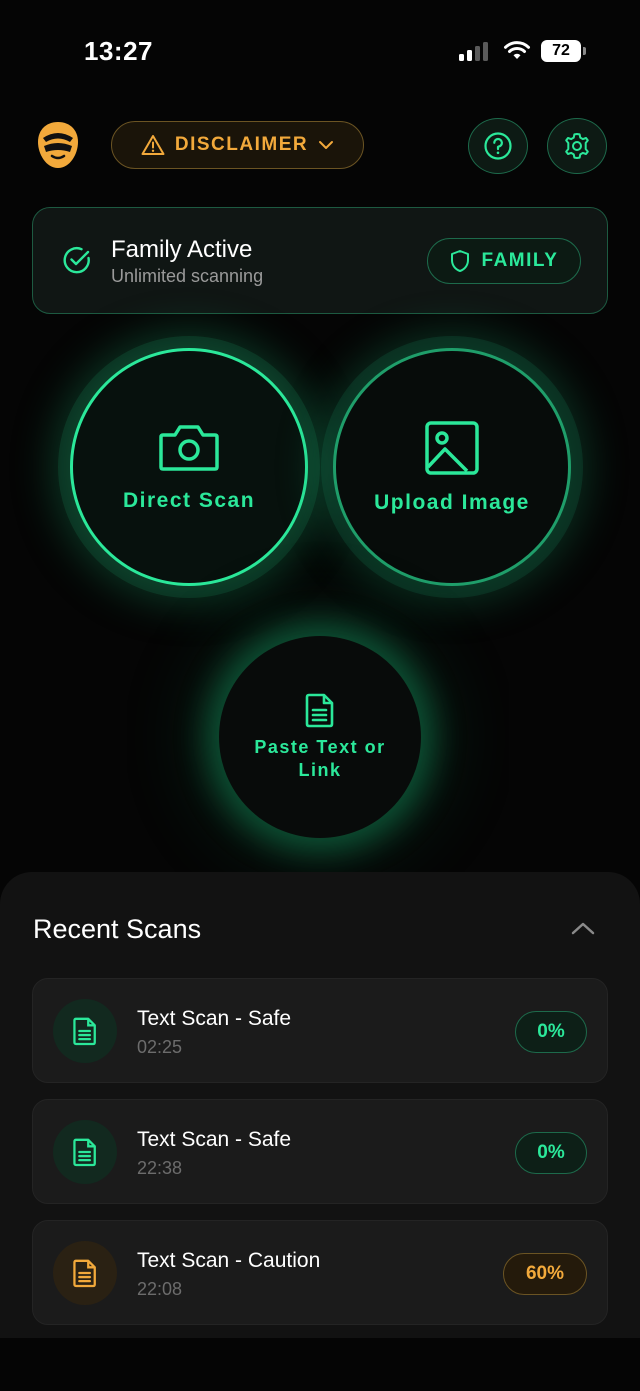 Image resolution: width=640 pixels, height=1391 pixels. I want to click on battery-indicator: 72, so click(563, 51).